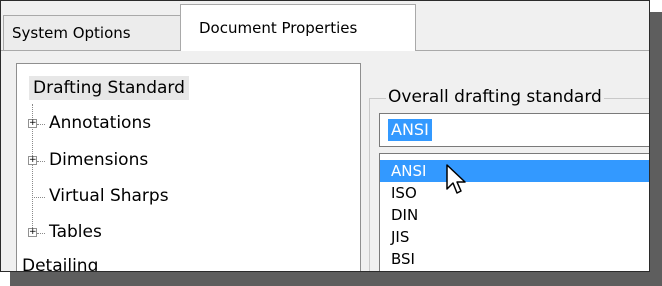 This screenshot has width=662, height=286. I want to click on drafting-standard-combobox: ANSI, so click(514, 130).